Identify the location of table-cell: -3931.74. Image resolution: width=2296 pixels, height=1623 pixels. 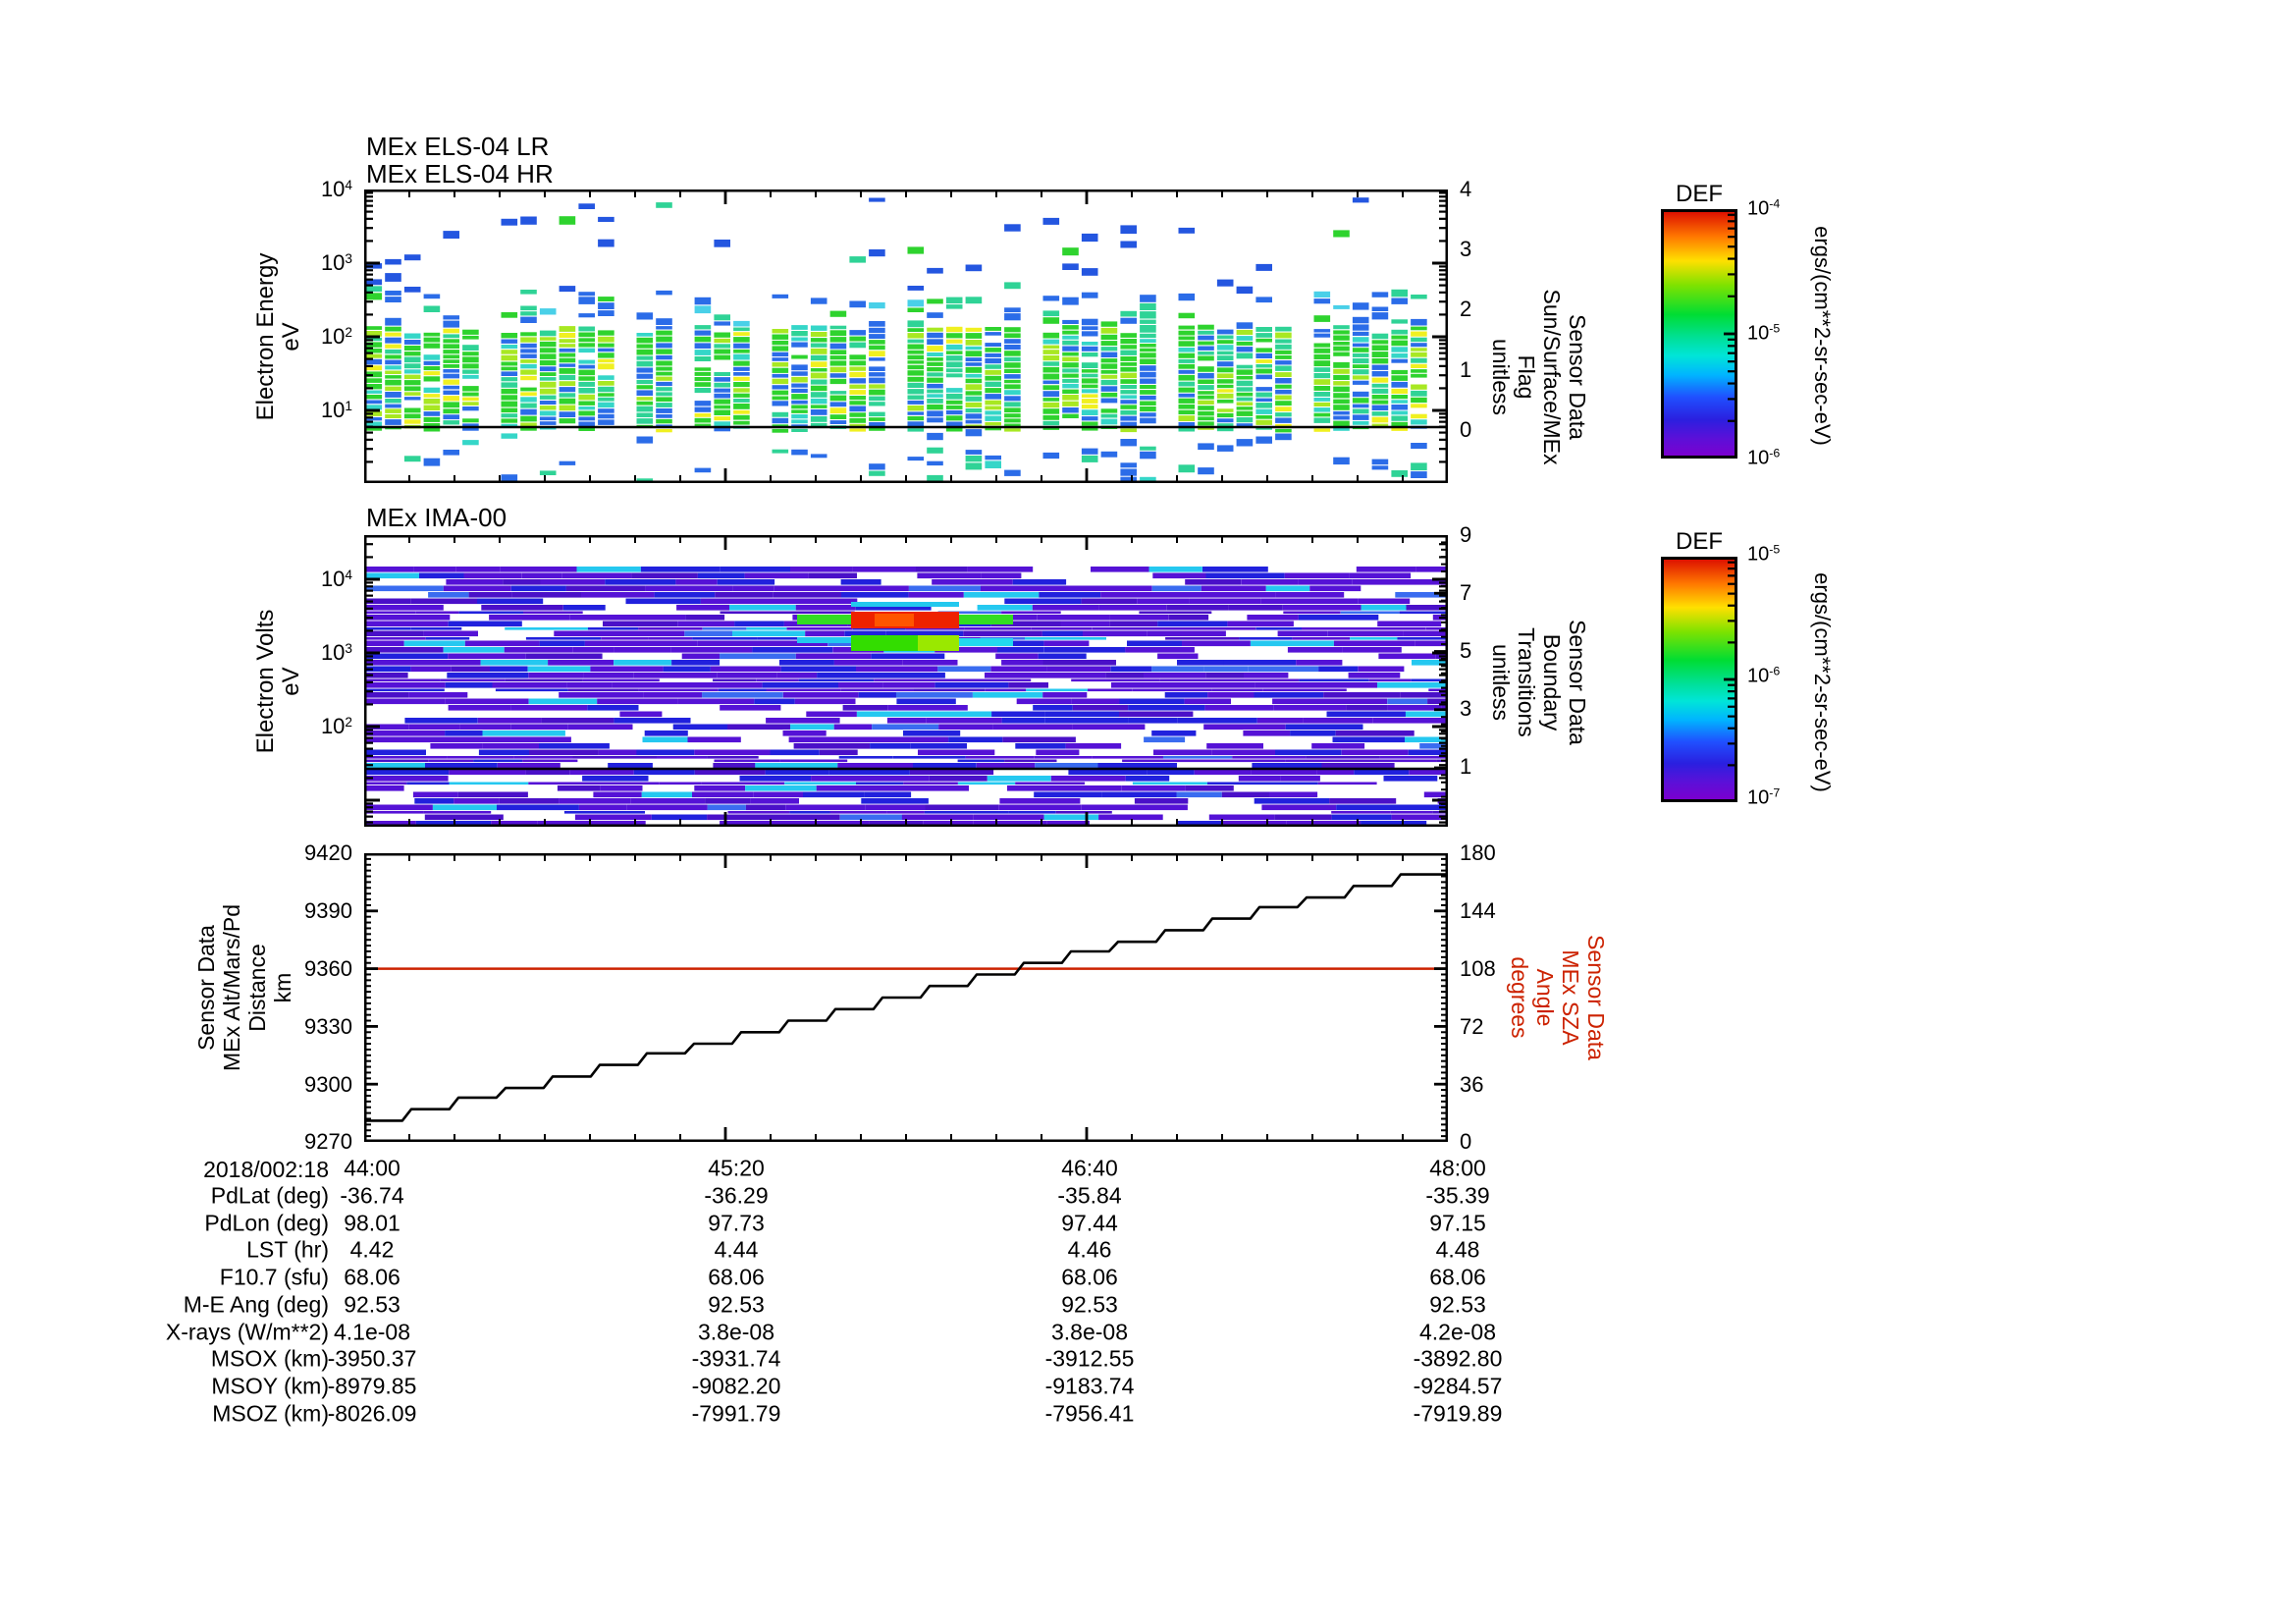
(736, 1358).